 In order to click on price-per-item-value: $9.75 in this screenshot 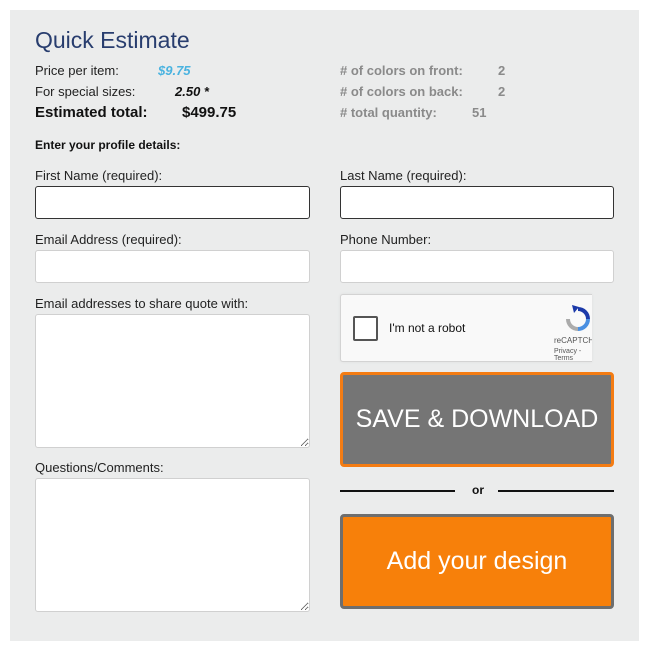, I will do `click(174, 70)`.